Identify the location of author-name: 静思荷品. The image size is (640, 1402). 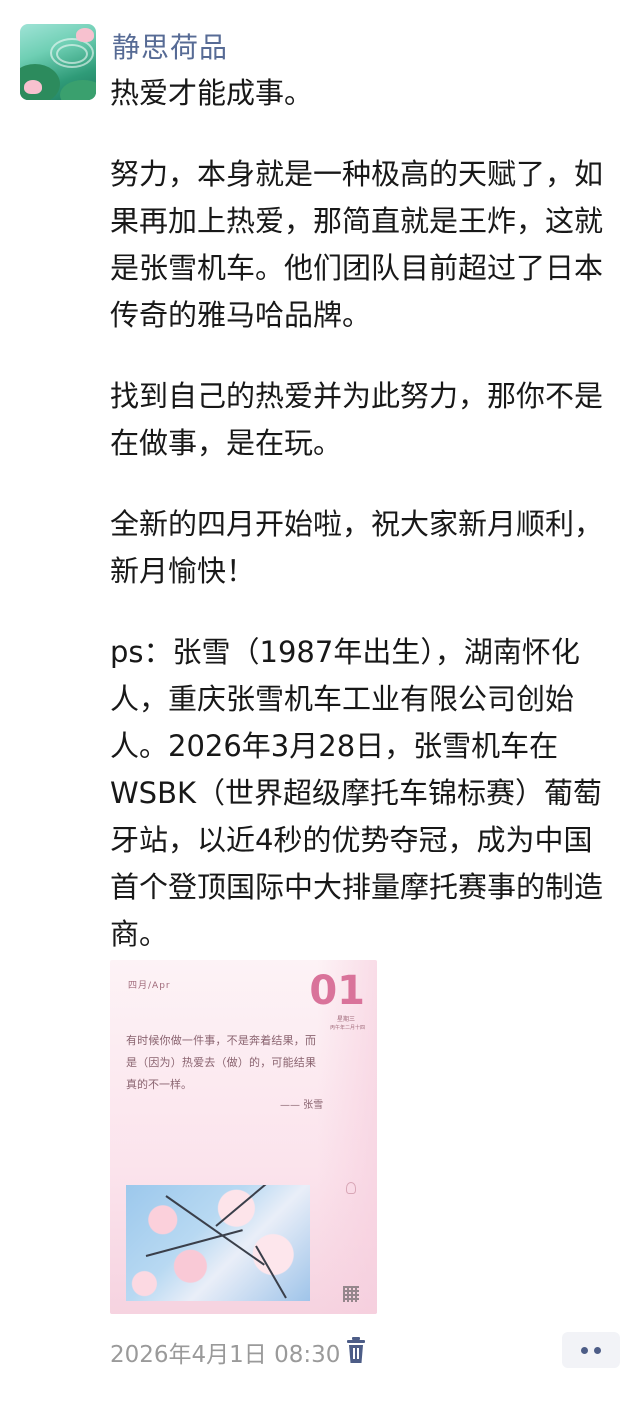
(170, 46).